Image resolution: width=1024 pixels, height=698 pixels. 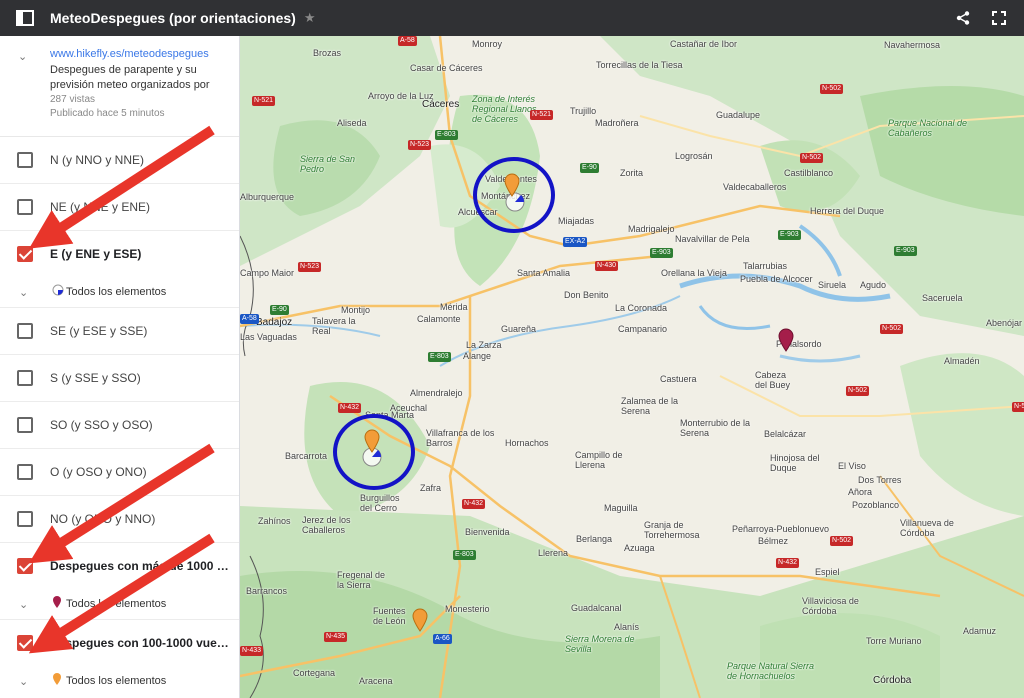 I want to click on town-label: Hornachos, so click(x=527, y=443).